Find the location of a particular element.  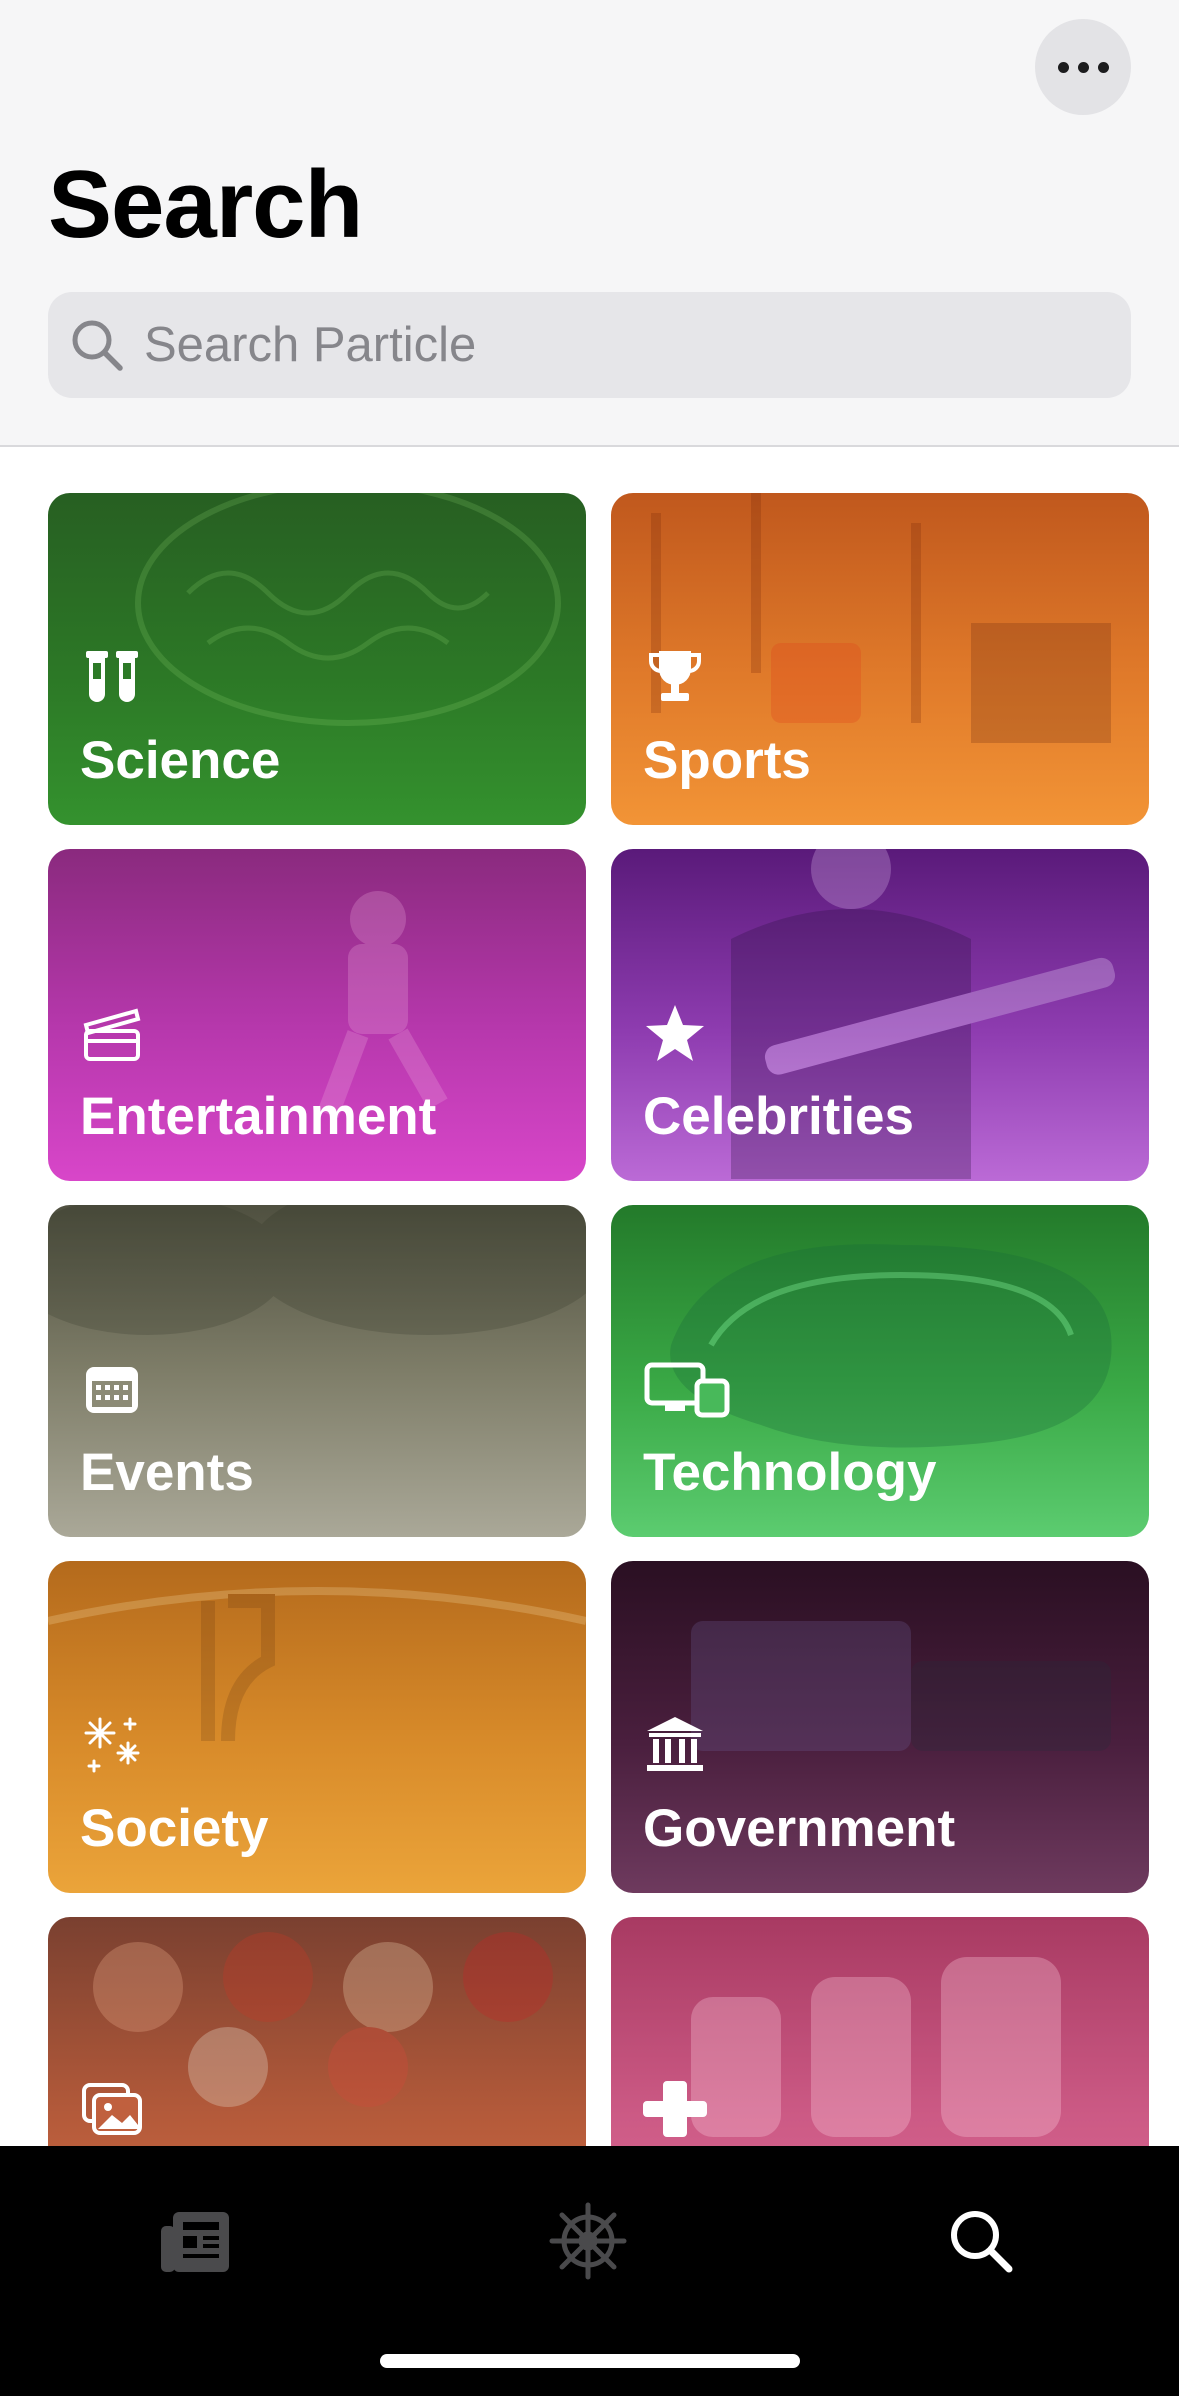

ellipsis-icon is located at coordinates (1083, 67).